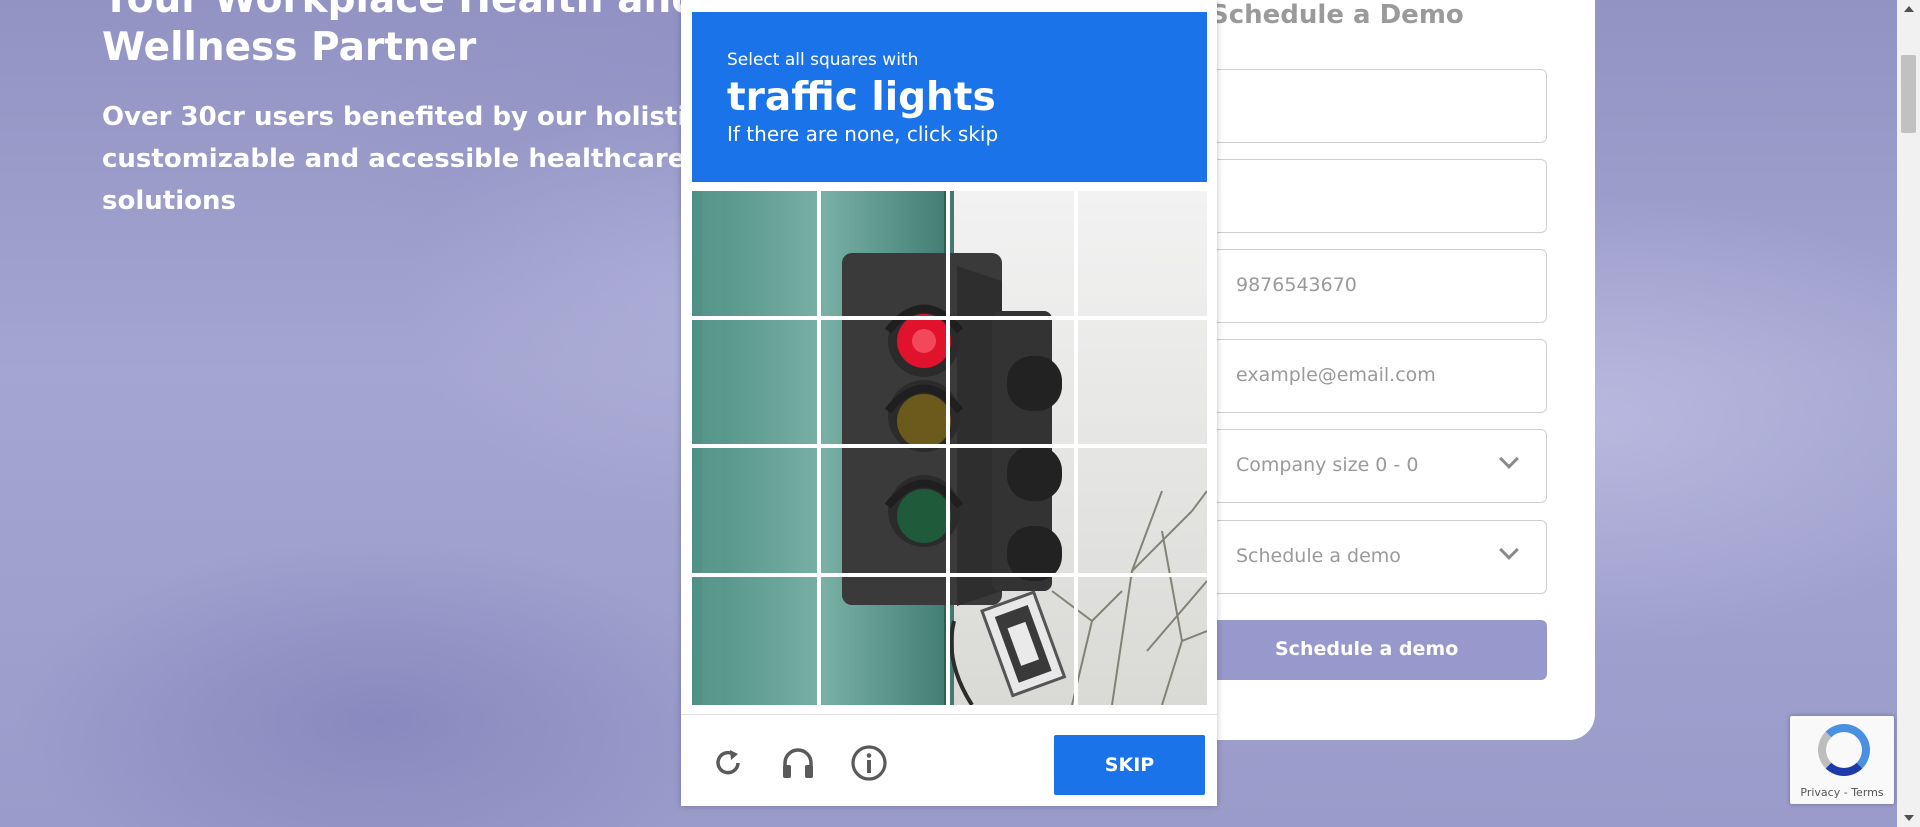  I want to click on audio-challenge-button, so click(798, 763).